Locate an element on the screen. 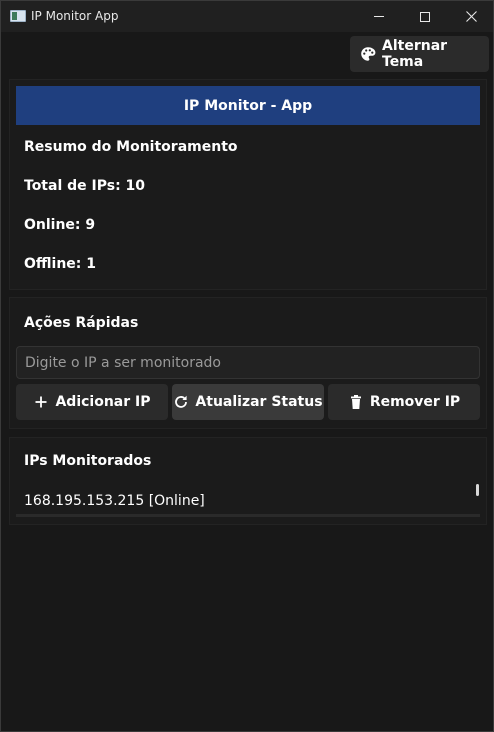 This screenshot has width=494, height=732. list-scrollbar is located at coordinates (477, 490).